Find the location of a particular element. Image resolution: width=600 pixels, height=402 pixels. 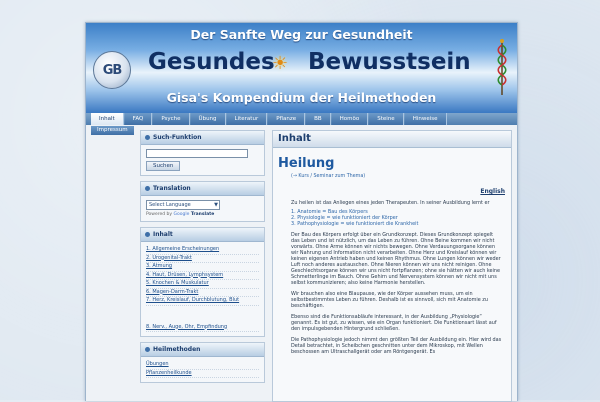

main-head: Inhalt is located at coordinates (392, 139).